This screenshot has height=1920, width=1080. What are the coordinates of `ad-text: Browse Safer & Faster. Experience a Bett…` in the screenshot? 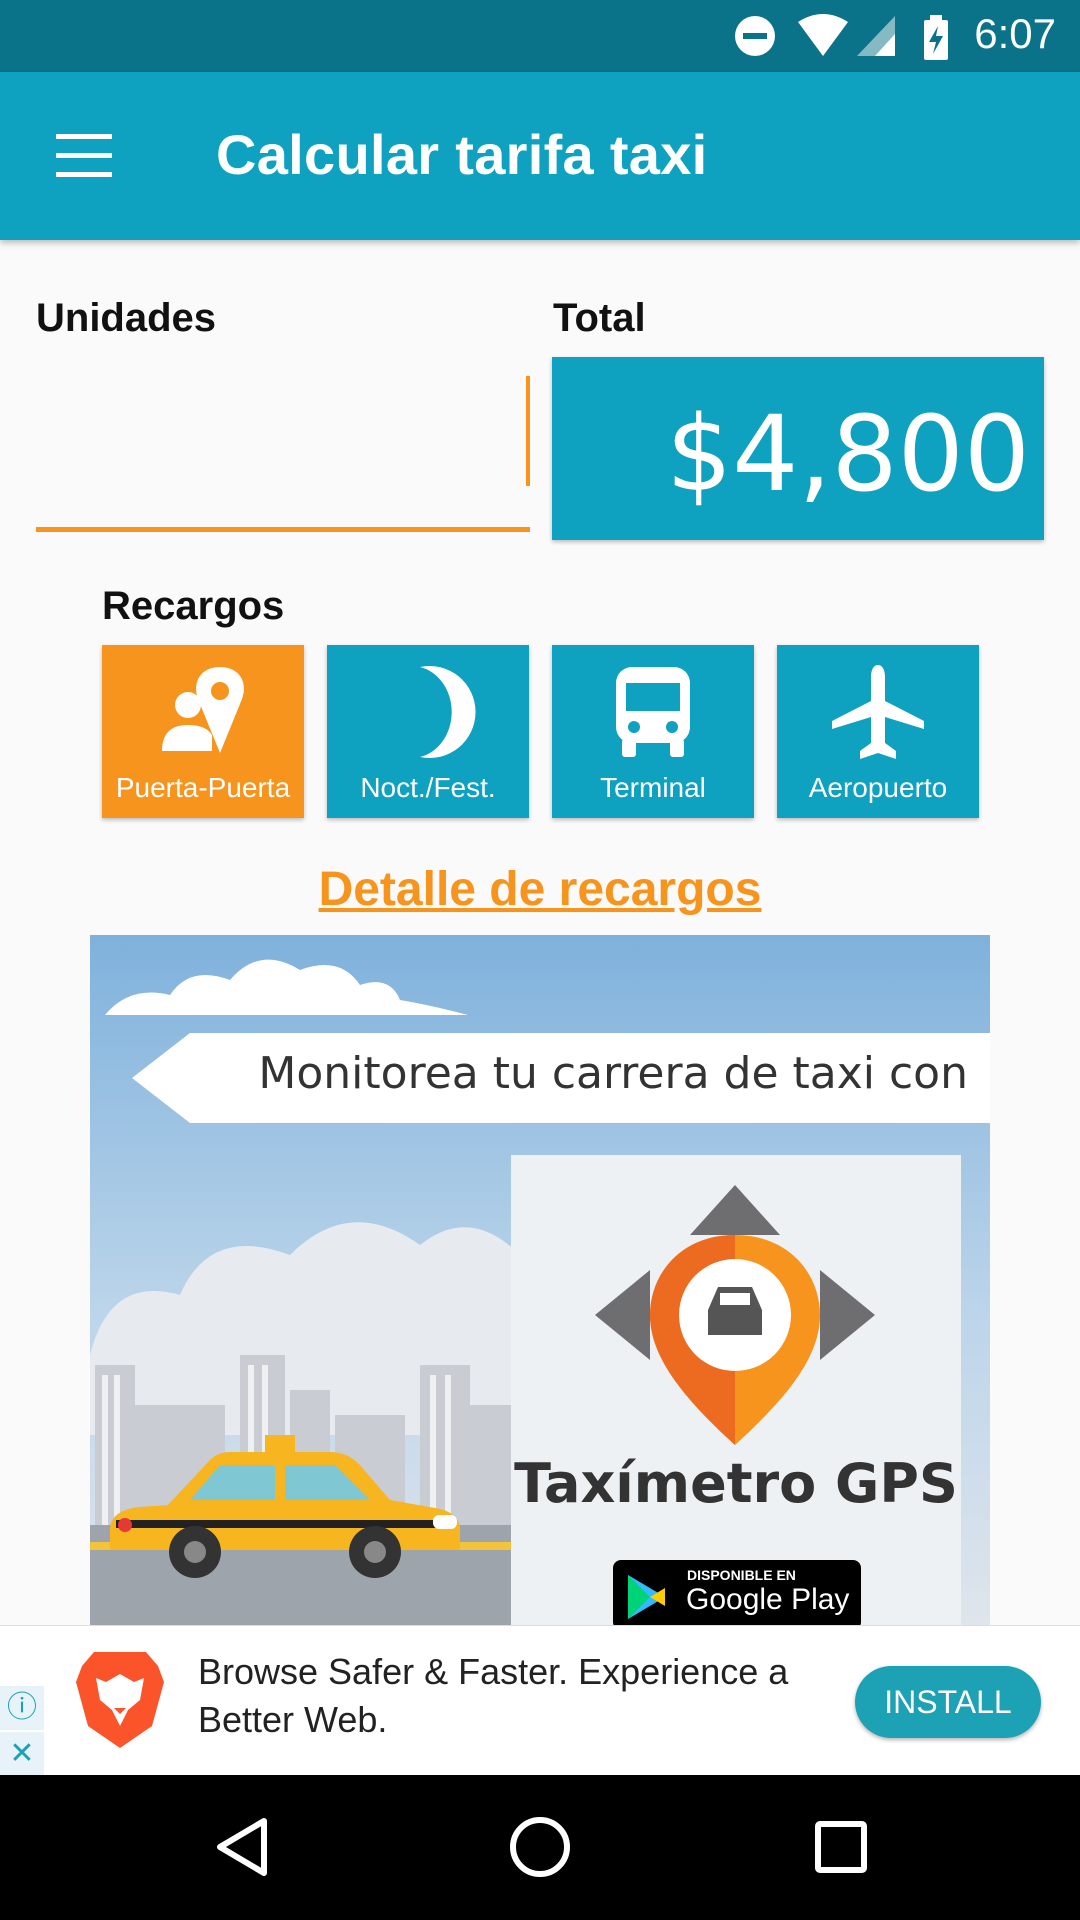 It's located at (493, 1695).